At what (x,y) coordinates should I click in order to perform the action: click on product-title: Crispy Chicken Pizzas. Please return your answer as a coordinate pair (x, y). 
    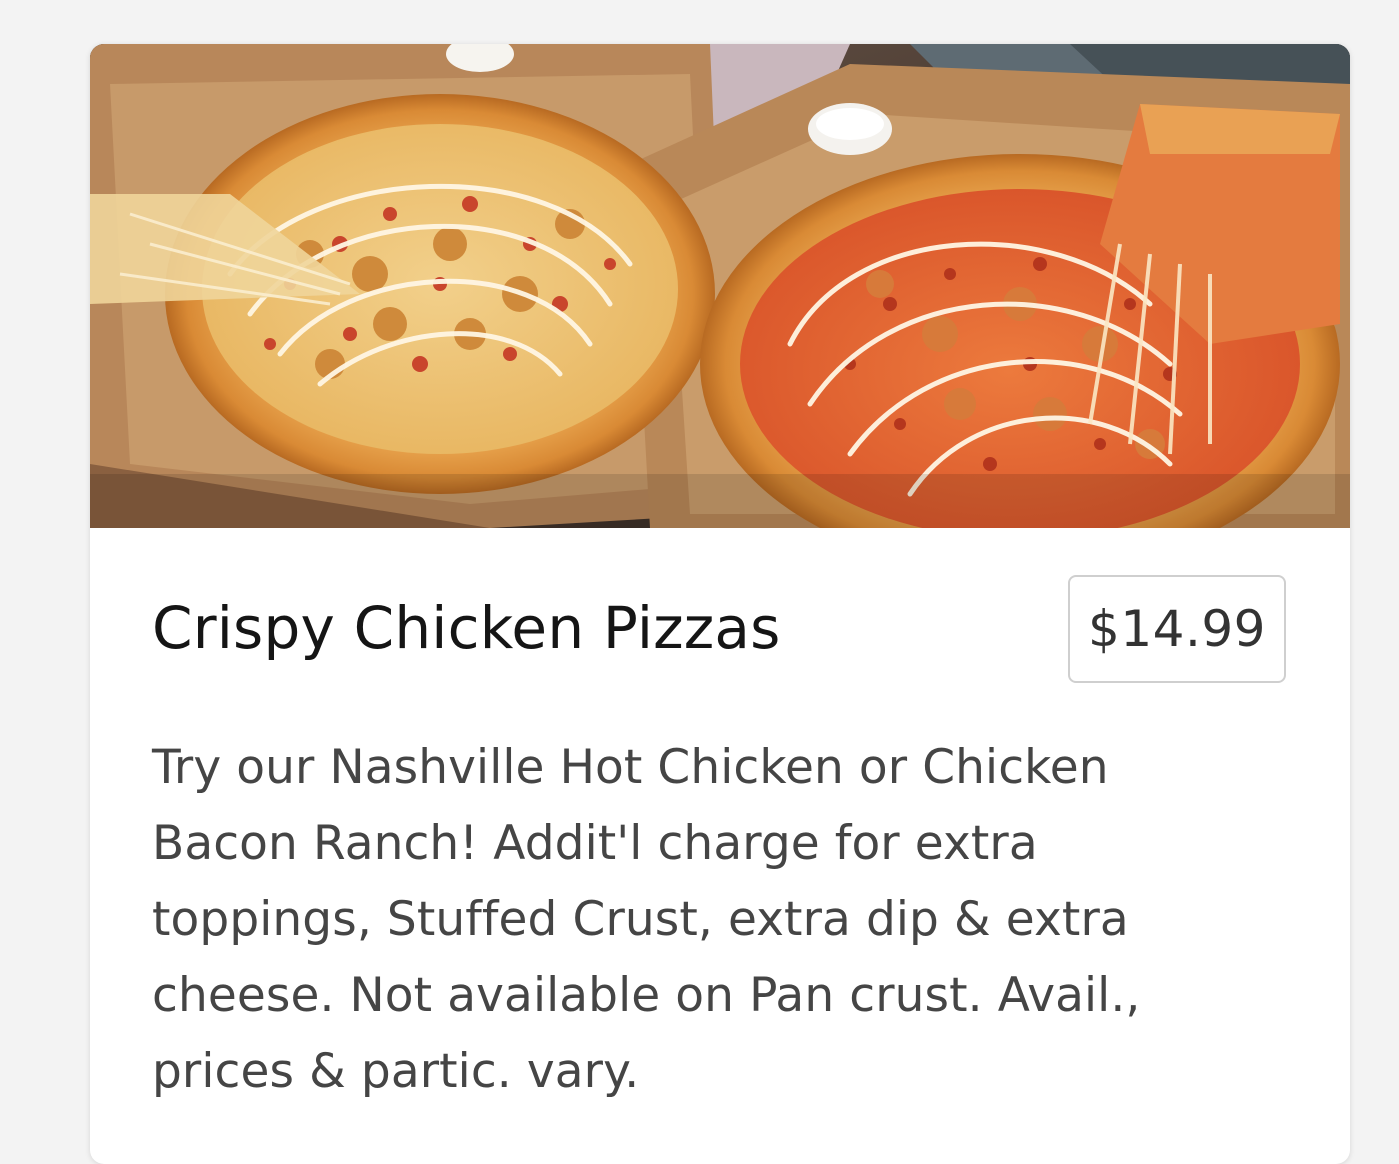
    Looking at the image, I should click on (466, 628).